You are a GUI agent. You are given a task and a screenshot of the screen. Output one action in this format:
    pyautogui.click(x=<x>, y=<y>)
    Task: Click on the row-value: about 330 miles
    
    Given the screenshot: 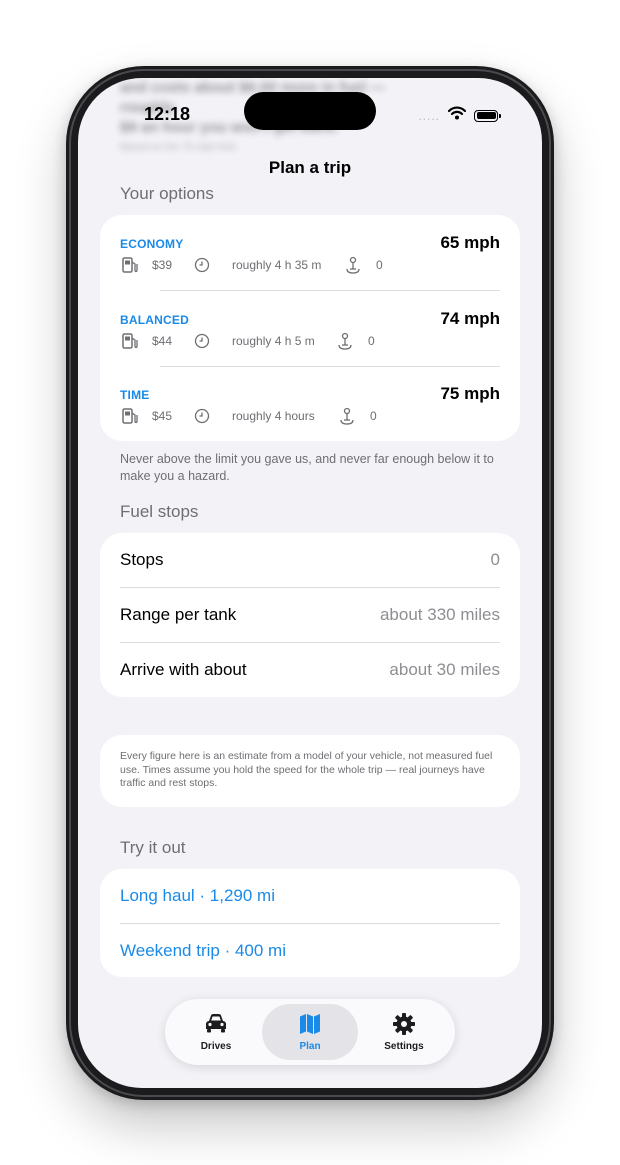 What is the action you would take?
    pyautogui.click(x=439, y=614)
    